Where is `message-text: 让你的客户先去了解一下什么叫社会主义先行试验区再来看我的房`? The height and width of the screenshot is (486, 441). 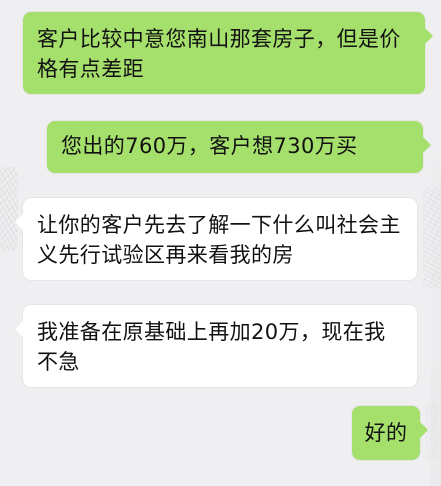
message-text: 让你的客户先去了解一下什么叫社会主义先行试验区再来看我的房 is located at coordinates (219, 240).